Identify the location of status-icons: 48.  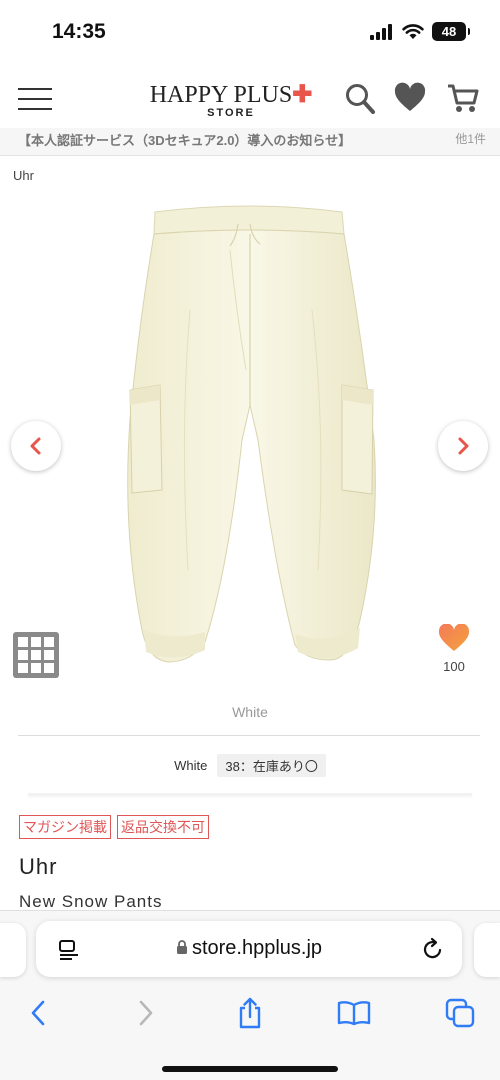
(420, 31).